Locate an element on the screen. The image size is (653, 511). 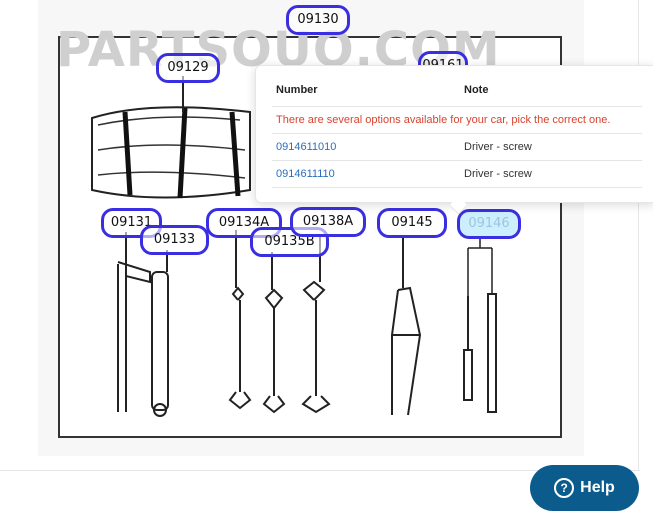
pliers is located at coordinates (406, 351).